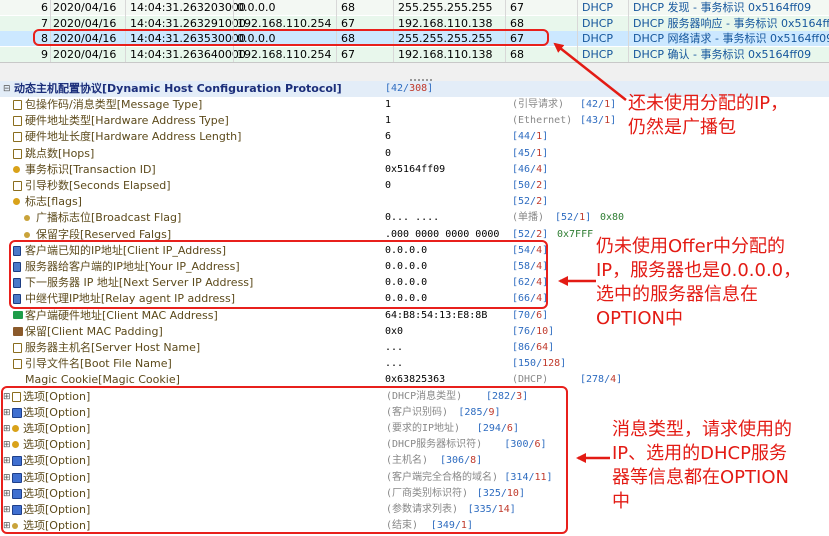 The image size is (829, 536). What do you see at coordinates (530, 137) in the screenshot?
I see `field-offset: [44/1]` at bounding box center [530, 137].